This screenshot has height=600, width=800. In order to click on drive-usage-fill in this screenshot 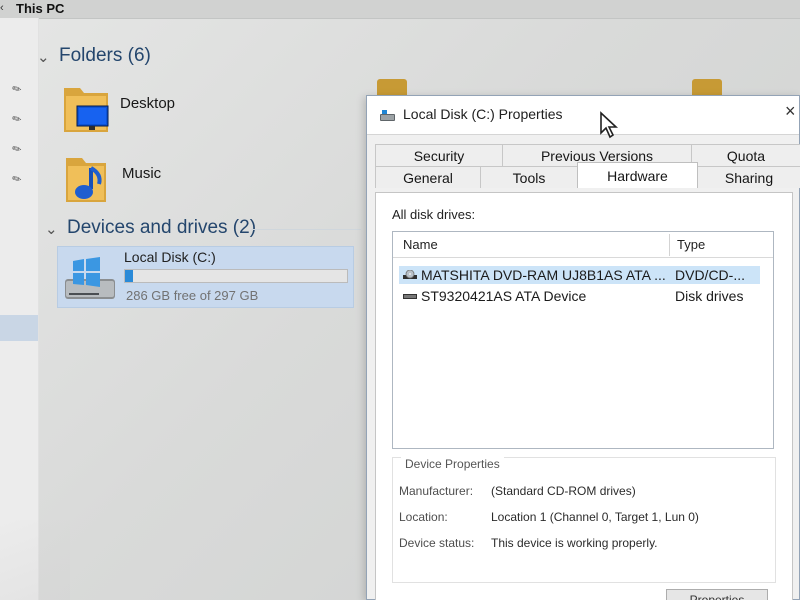, I will do `click(129, 276)`.